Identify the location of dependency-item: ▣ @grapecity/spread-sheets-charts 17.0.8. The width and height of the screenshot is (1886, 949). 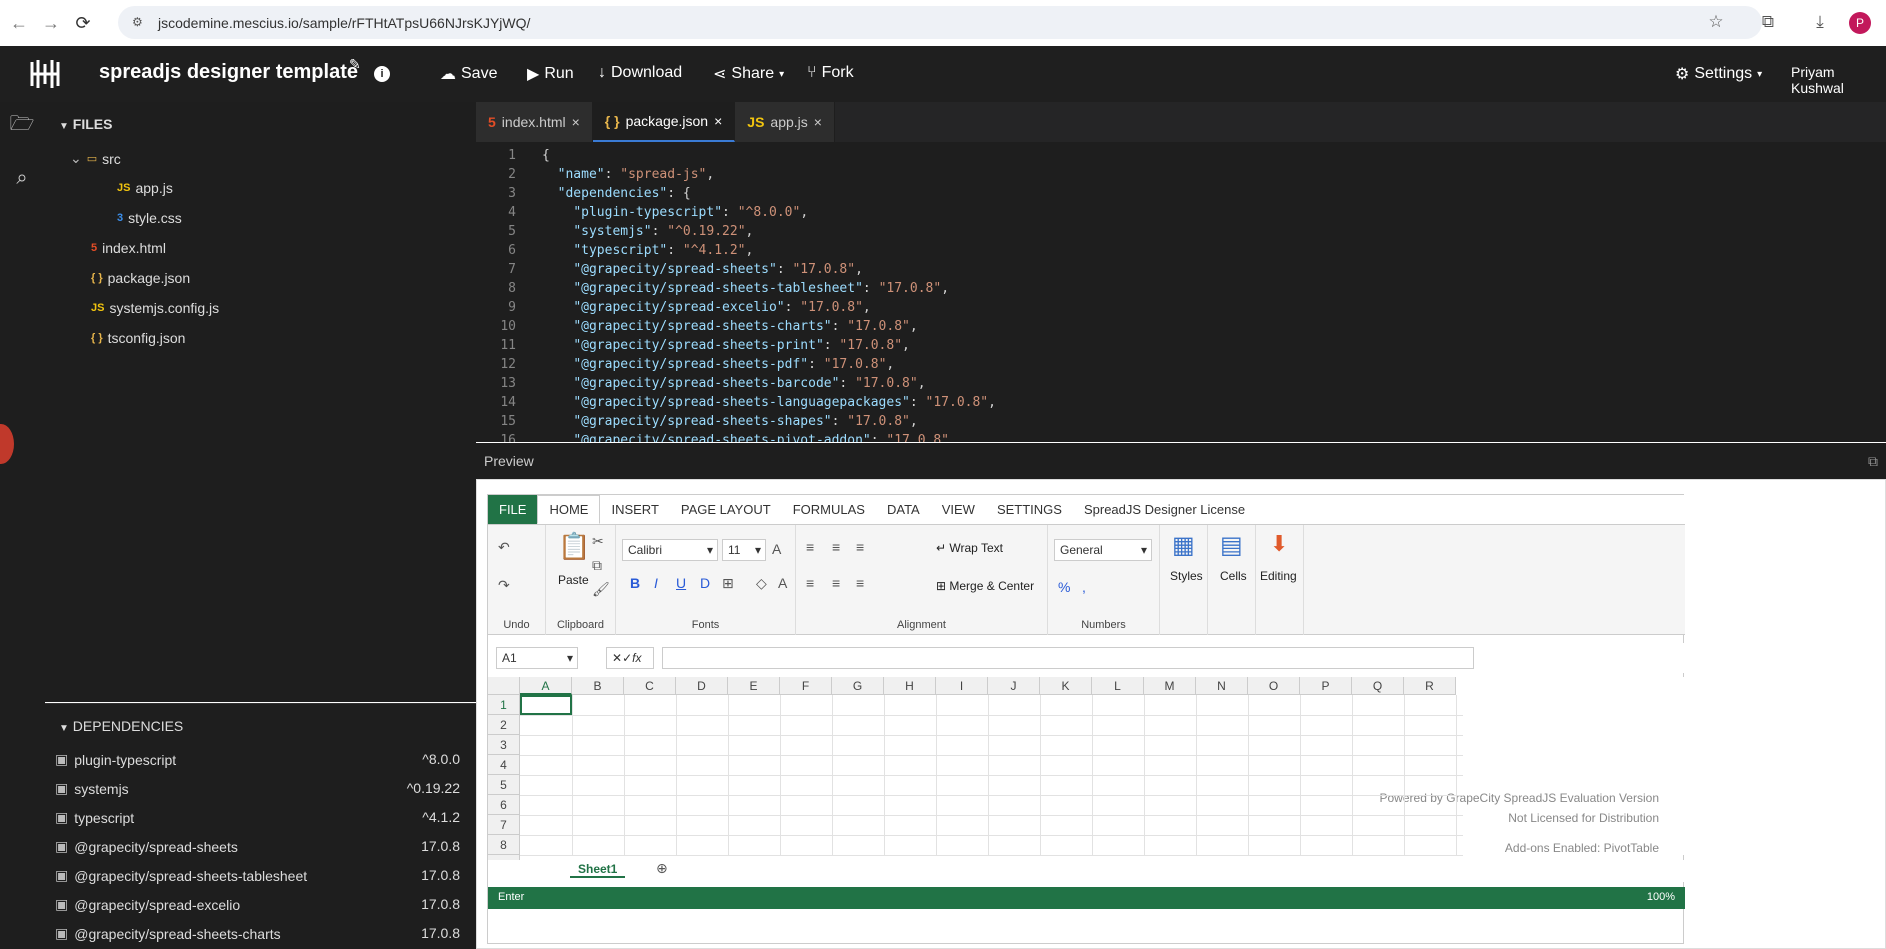
(257, 933).